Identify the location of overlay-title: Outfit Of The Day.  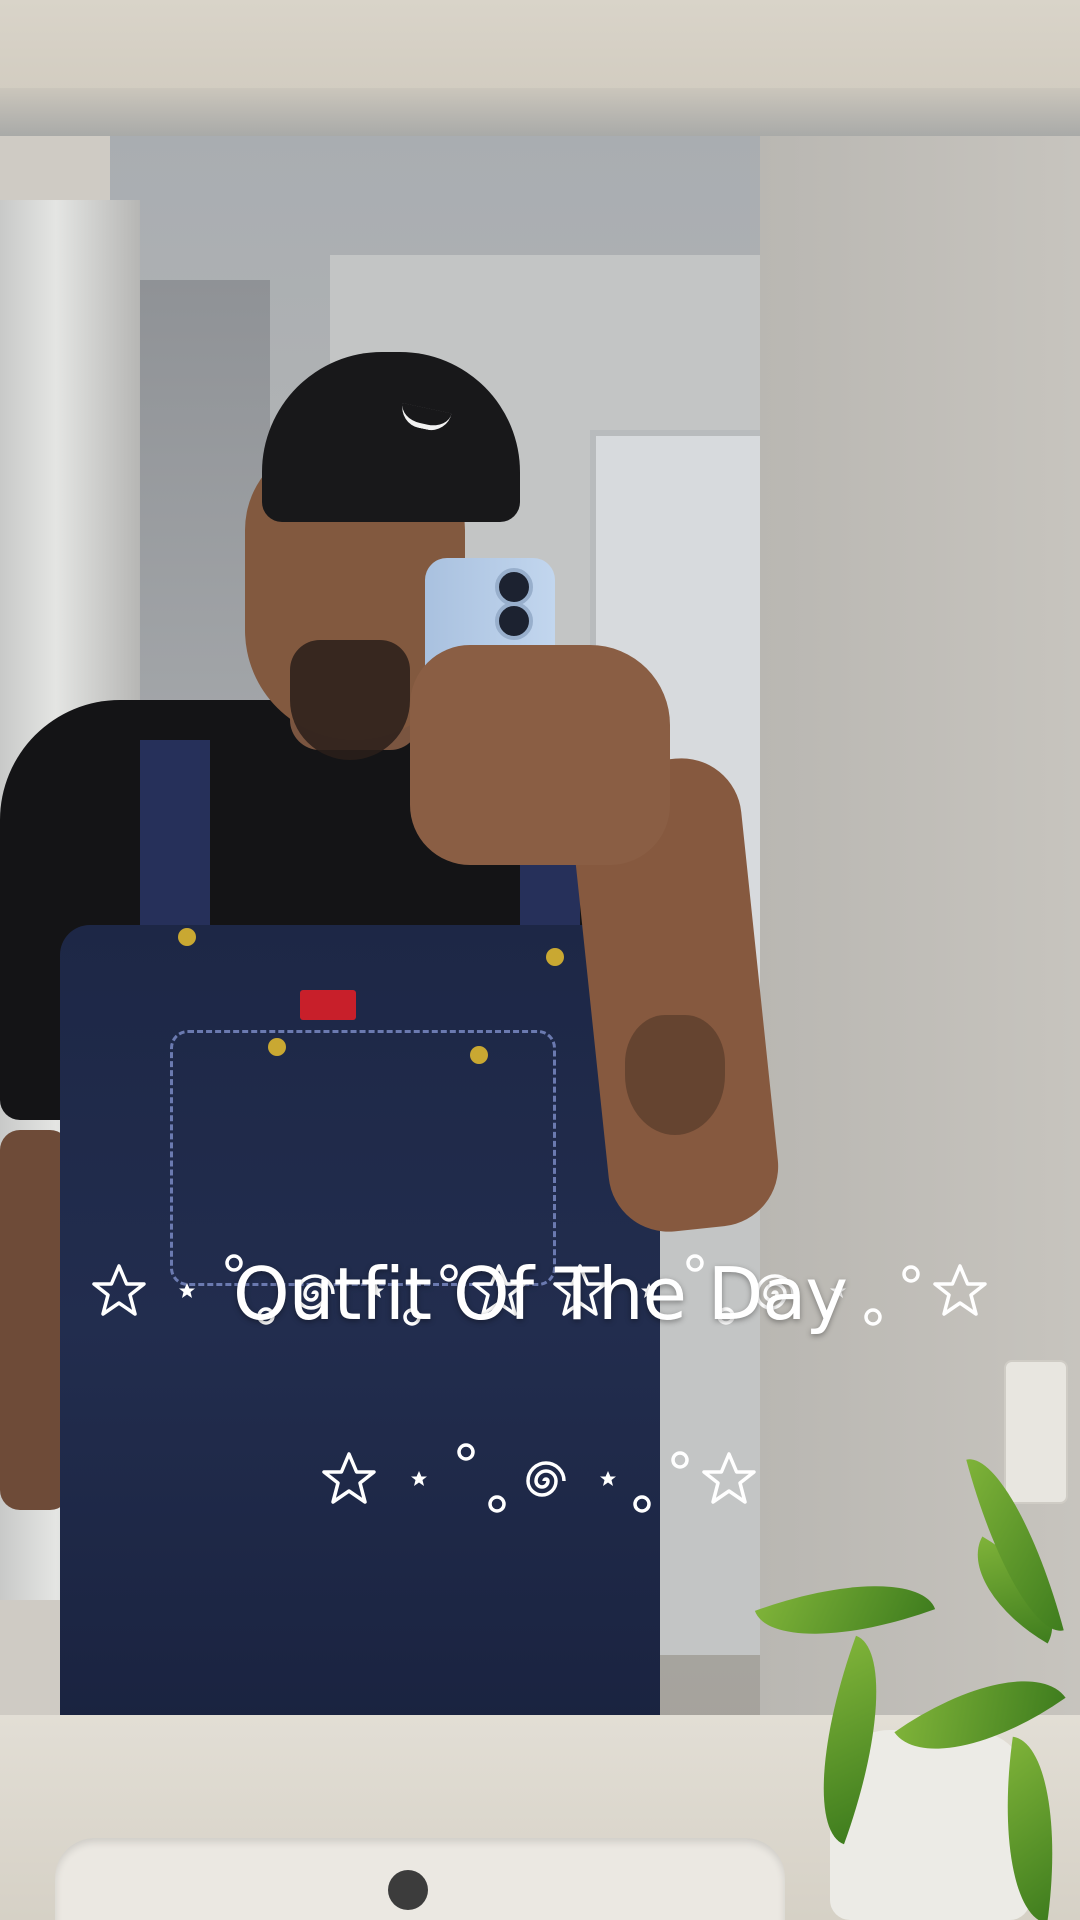
(540, 1294).